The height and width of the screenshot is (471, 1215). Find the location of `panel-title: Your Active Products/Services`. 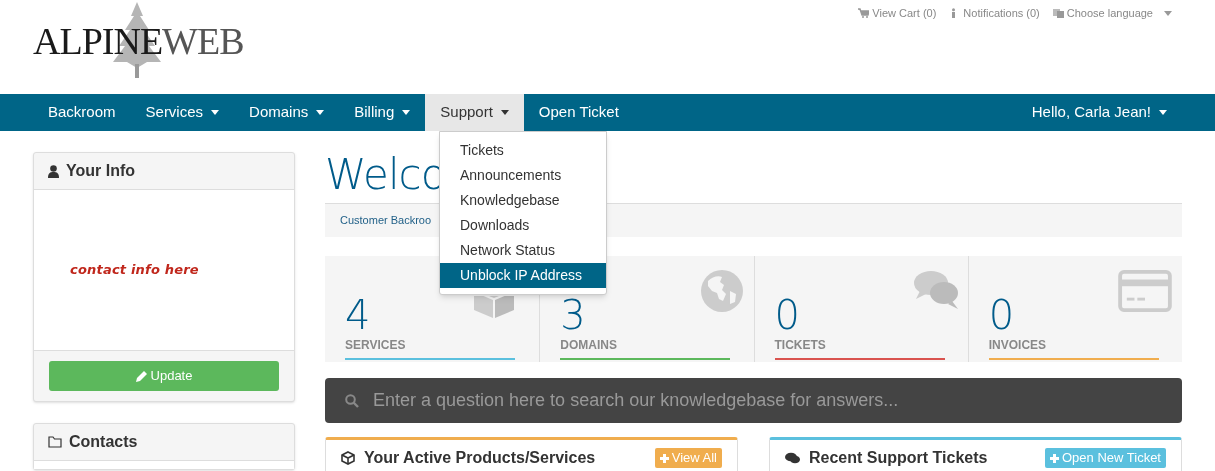

panel-title: Your Active Products/Services is located at coordinates (480, 458).